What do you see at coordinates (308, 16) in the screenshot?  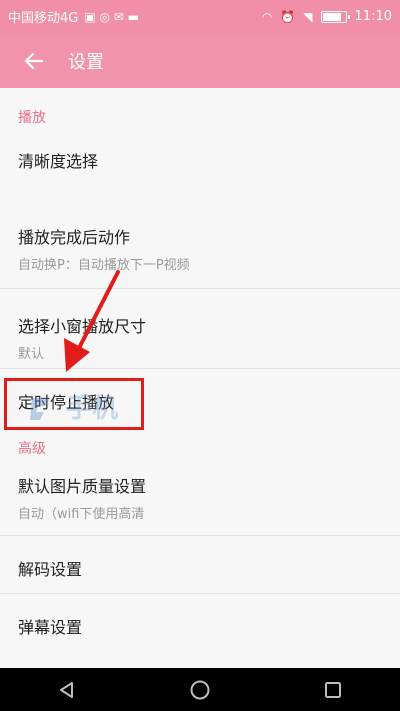 I see `wifi-icon: ◥` at bounding box center [308, 16].